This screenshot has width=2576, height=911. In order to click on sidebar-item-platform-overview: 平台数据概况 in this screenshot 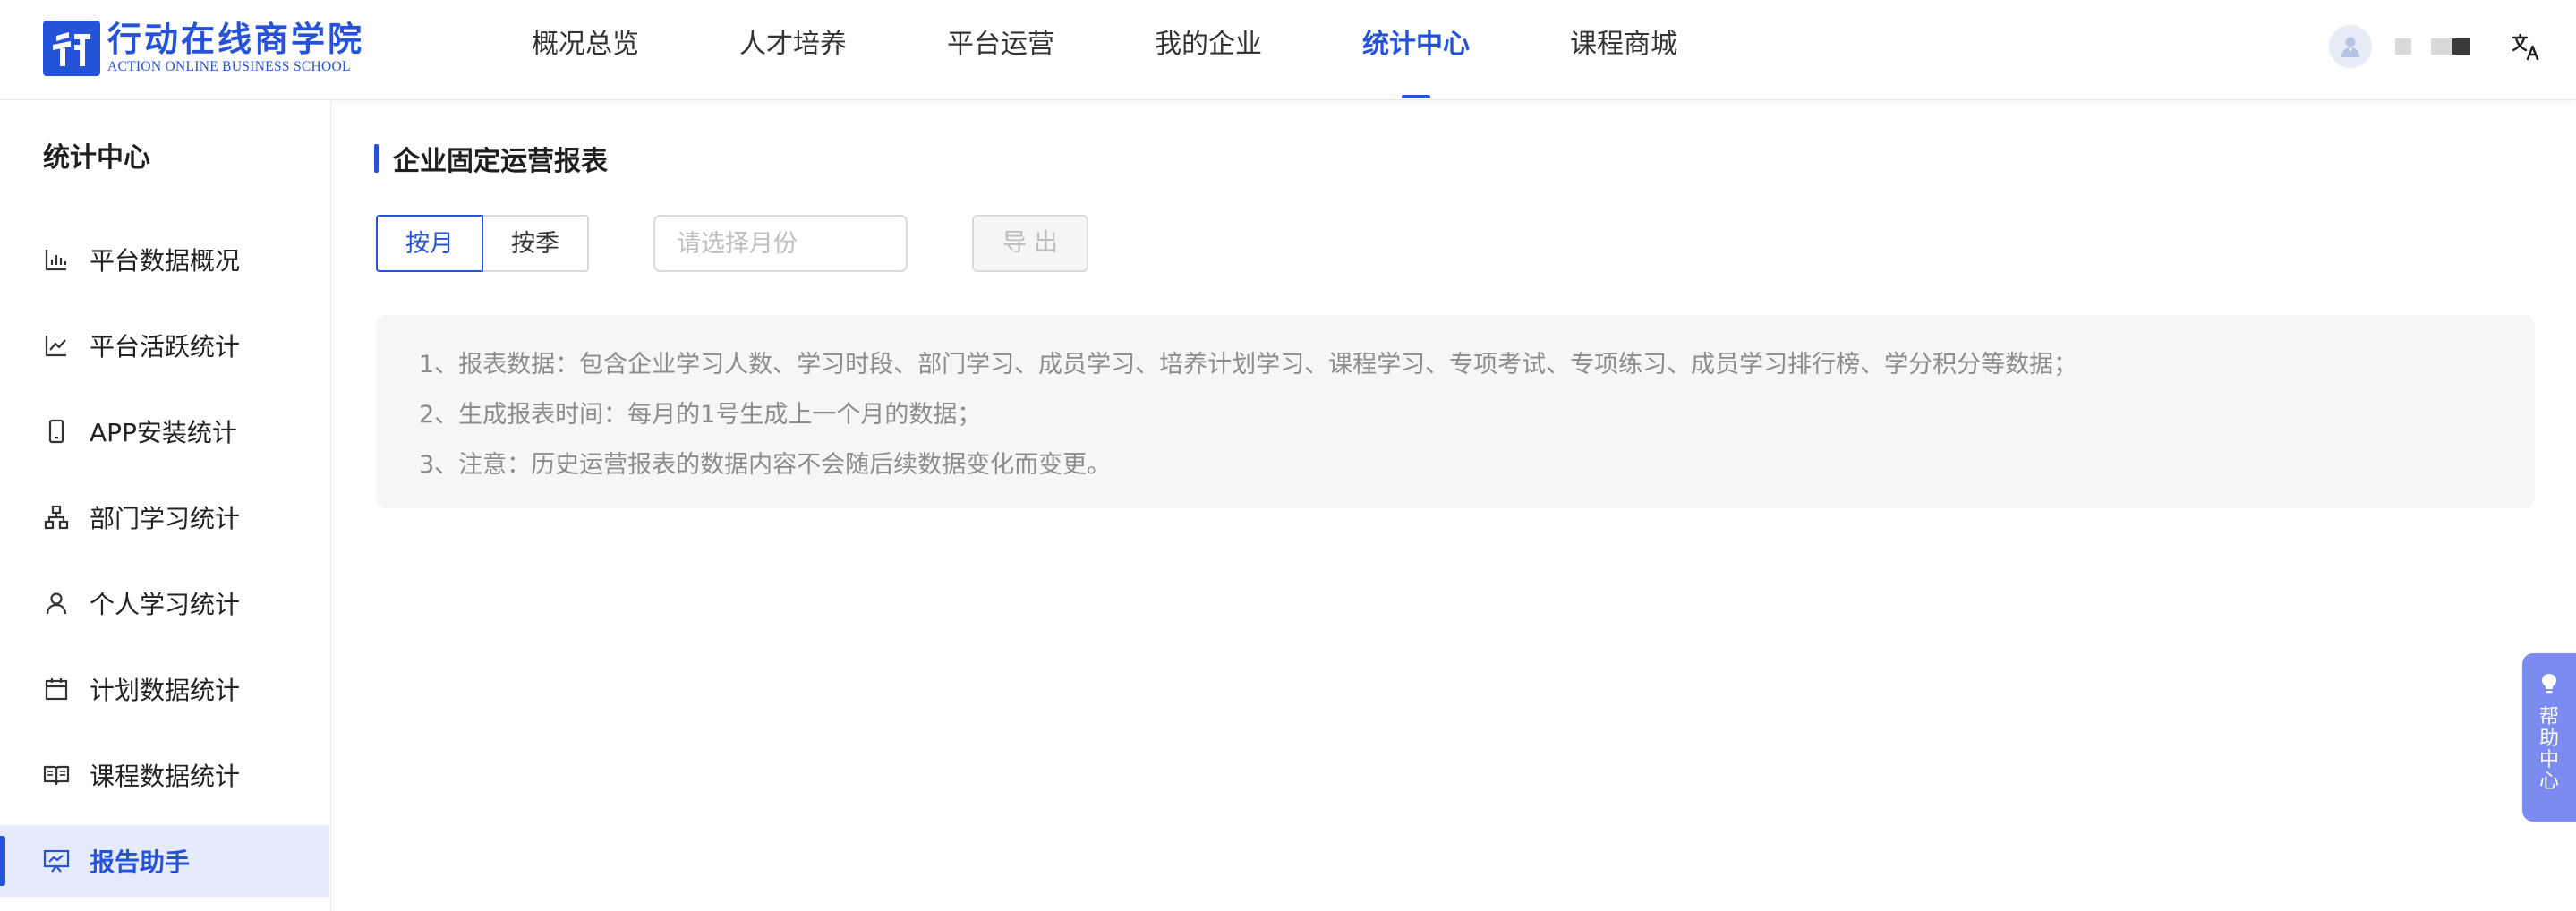, I will do `click(164, 259)`.